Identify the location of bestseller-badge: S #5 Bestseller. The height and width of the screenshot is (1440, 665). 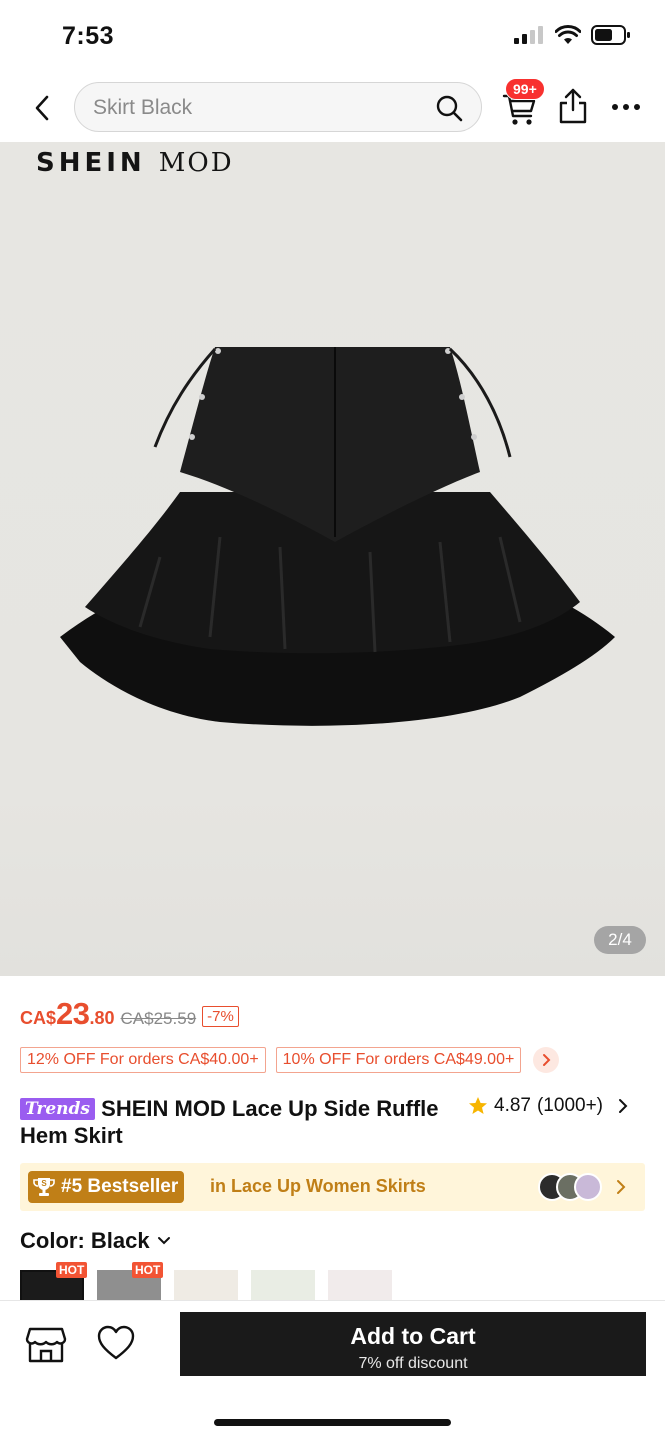
(106, 1187).